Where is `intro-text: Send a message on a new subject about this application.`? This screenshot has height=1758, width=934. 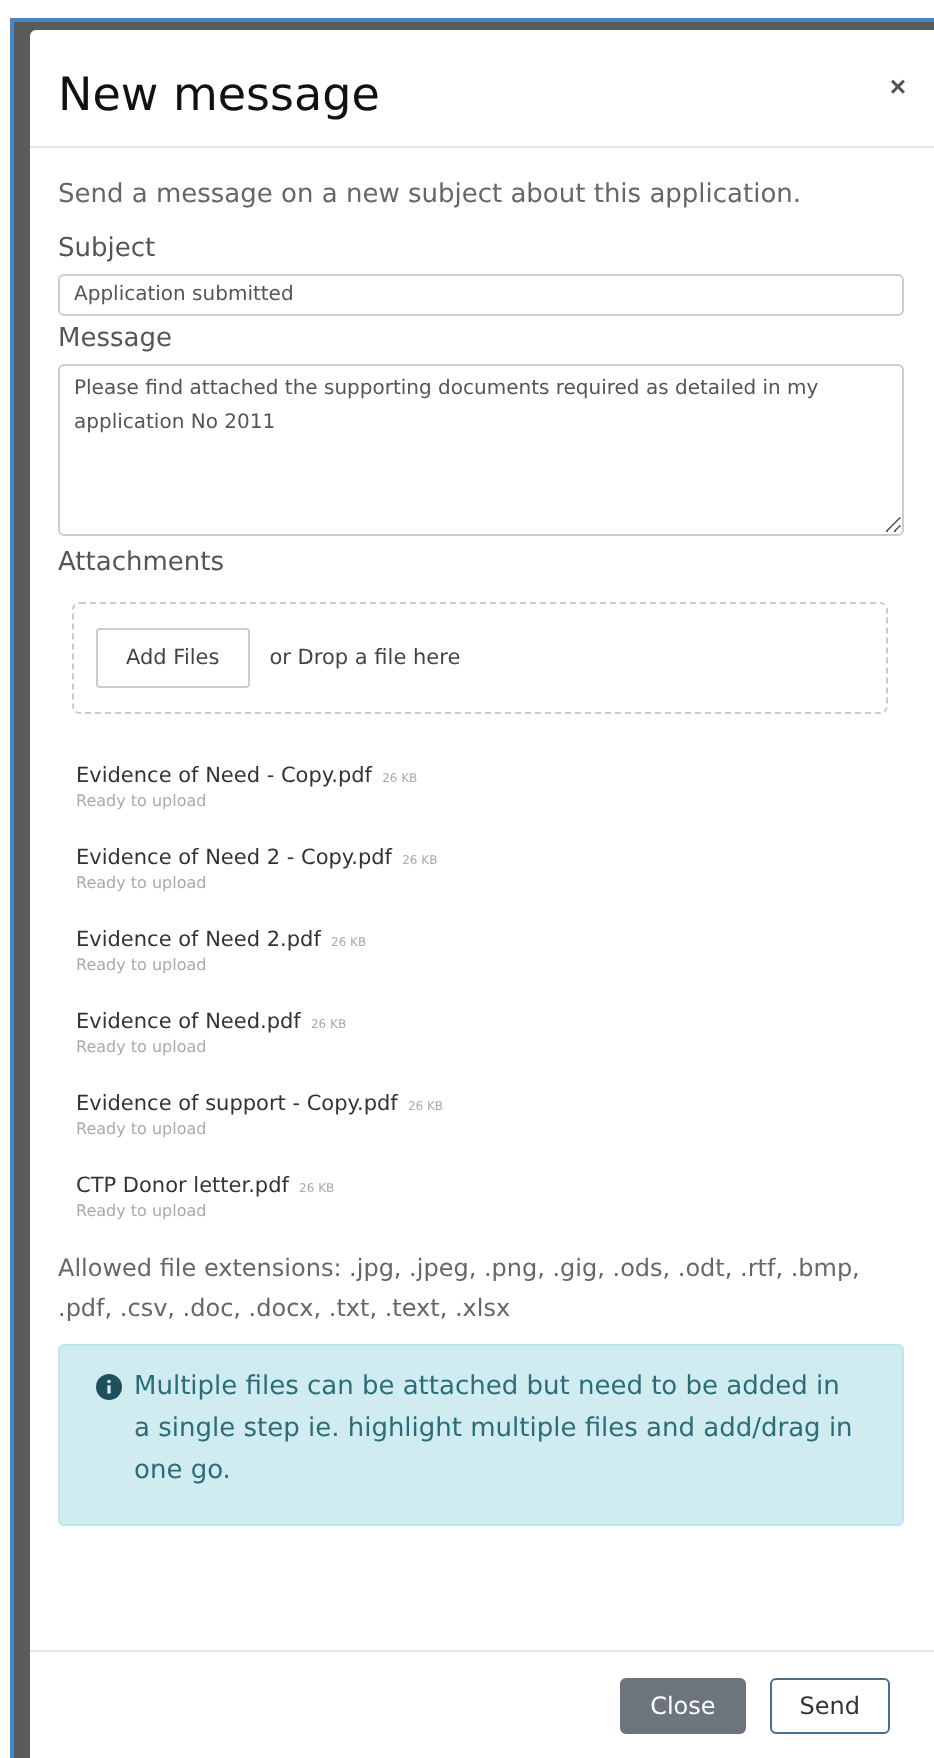
intro-text: Send a message on a new subject about this application. is located at coordinates (431, 195).